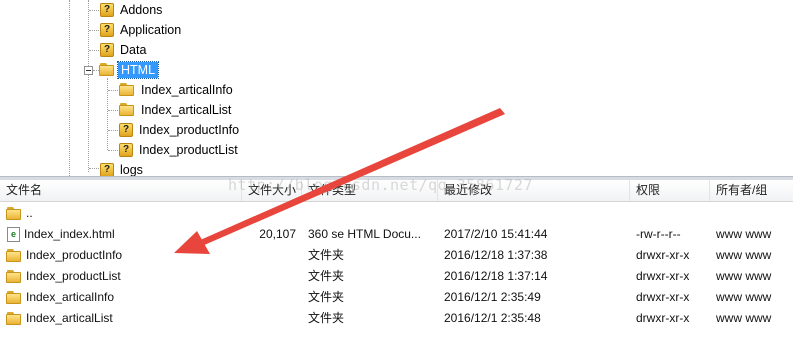 The height and width of the screenshot is (350, 793). Describe the element at coordinates (492, 297) in the screenshot. I see `file-modified: 2016/12/1 2:35:49` at that location.